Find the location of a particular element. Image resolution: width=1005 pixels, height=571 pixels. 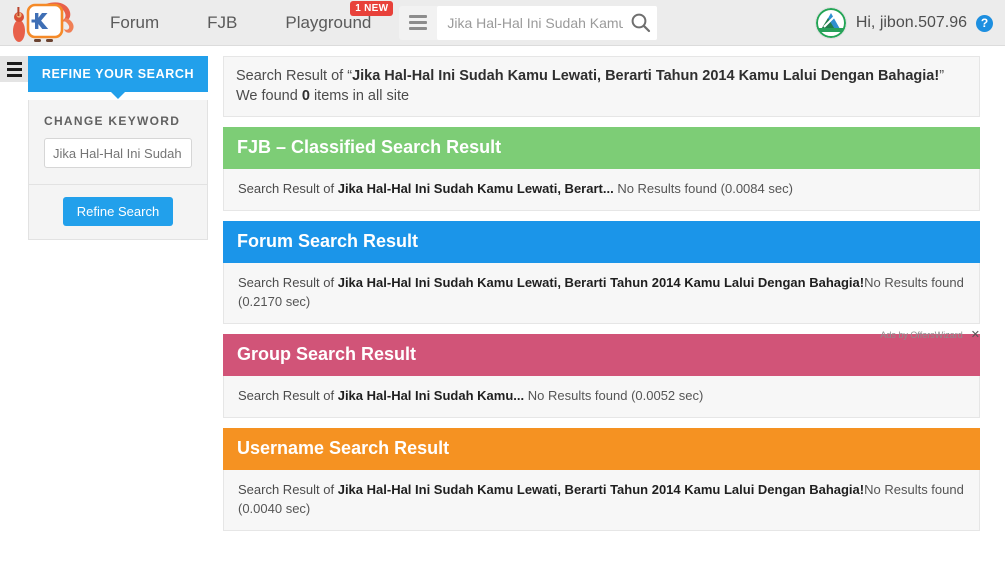

primary-nav: Forum FJB Playground 1 NEW is located at coordinates (240, 23).